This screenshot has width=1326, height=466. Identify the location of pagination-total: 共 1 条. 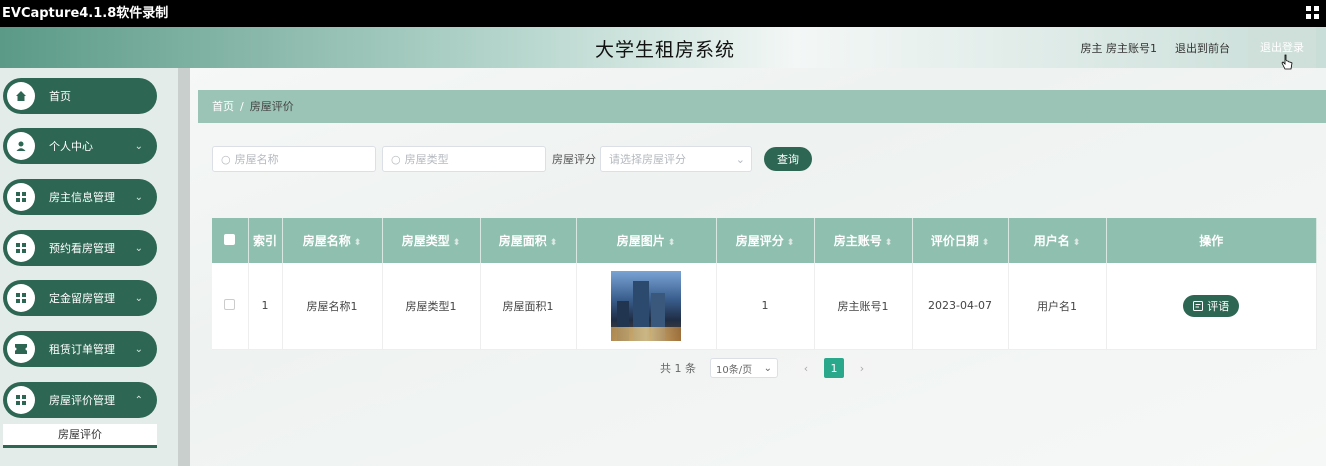
(678, 368).